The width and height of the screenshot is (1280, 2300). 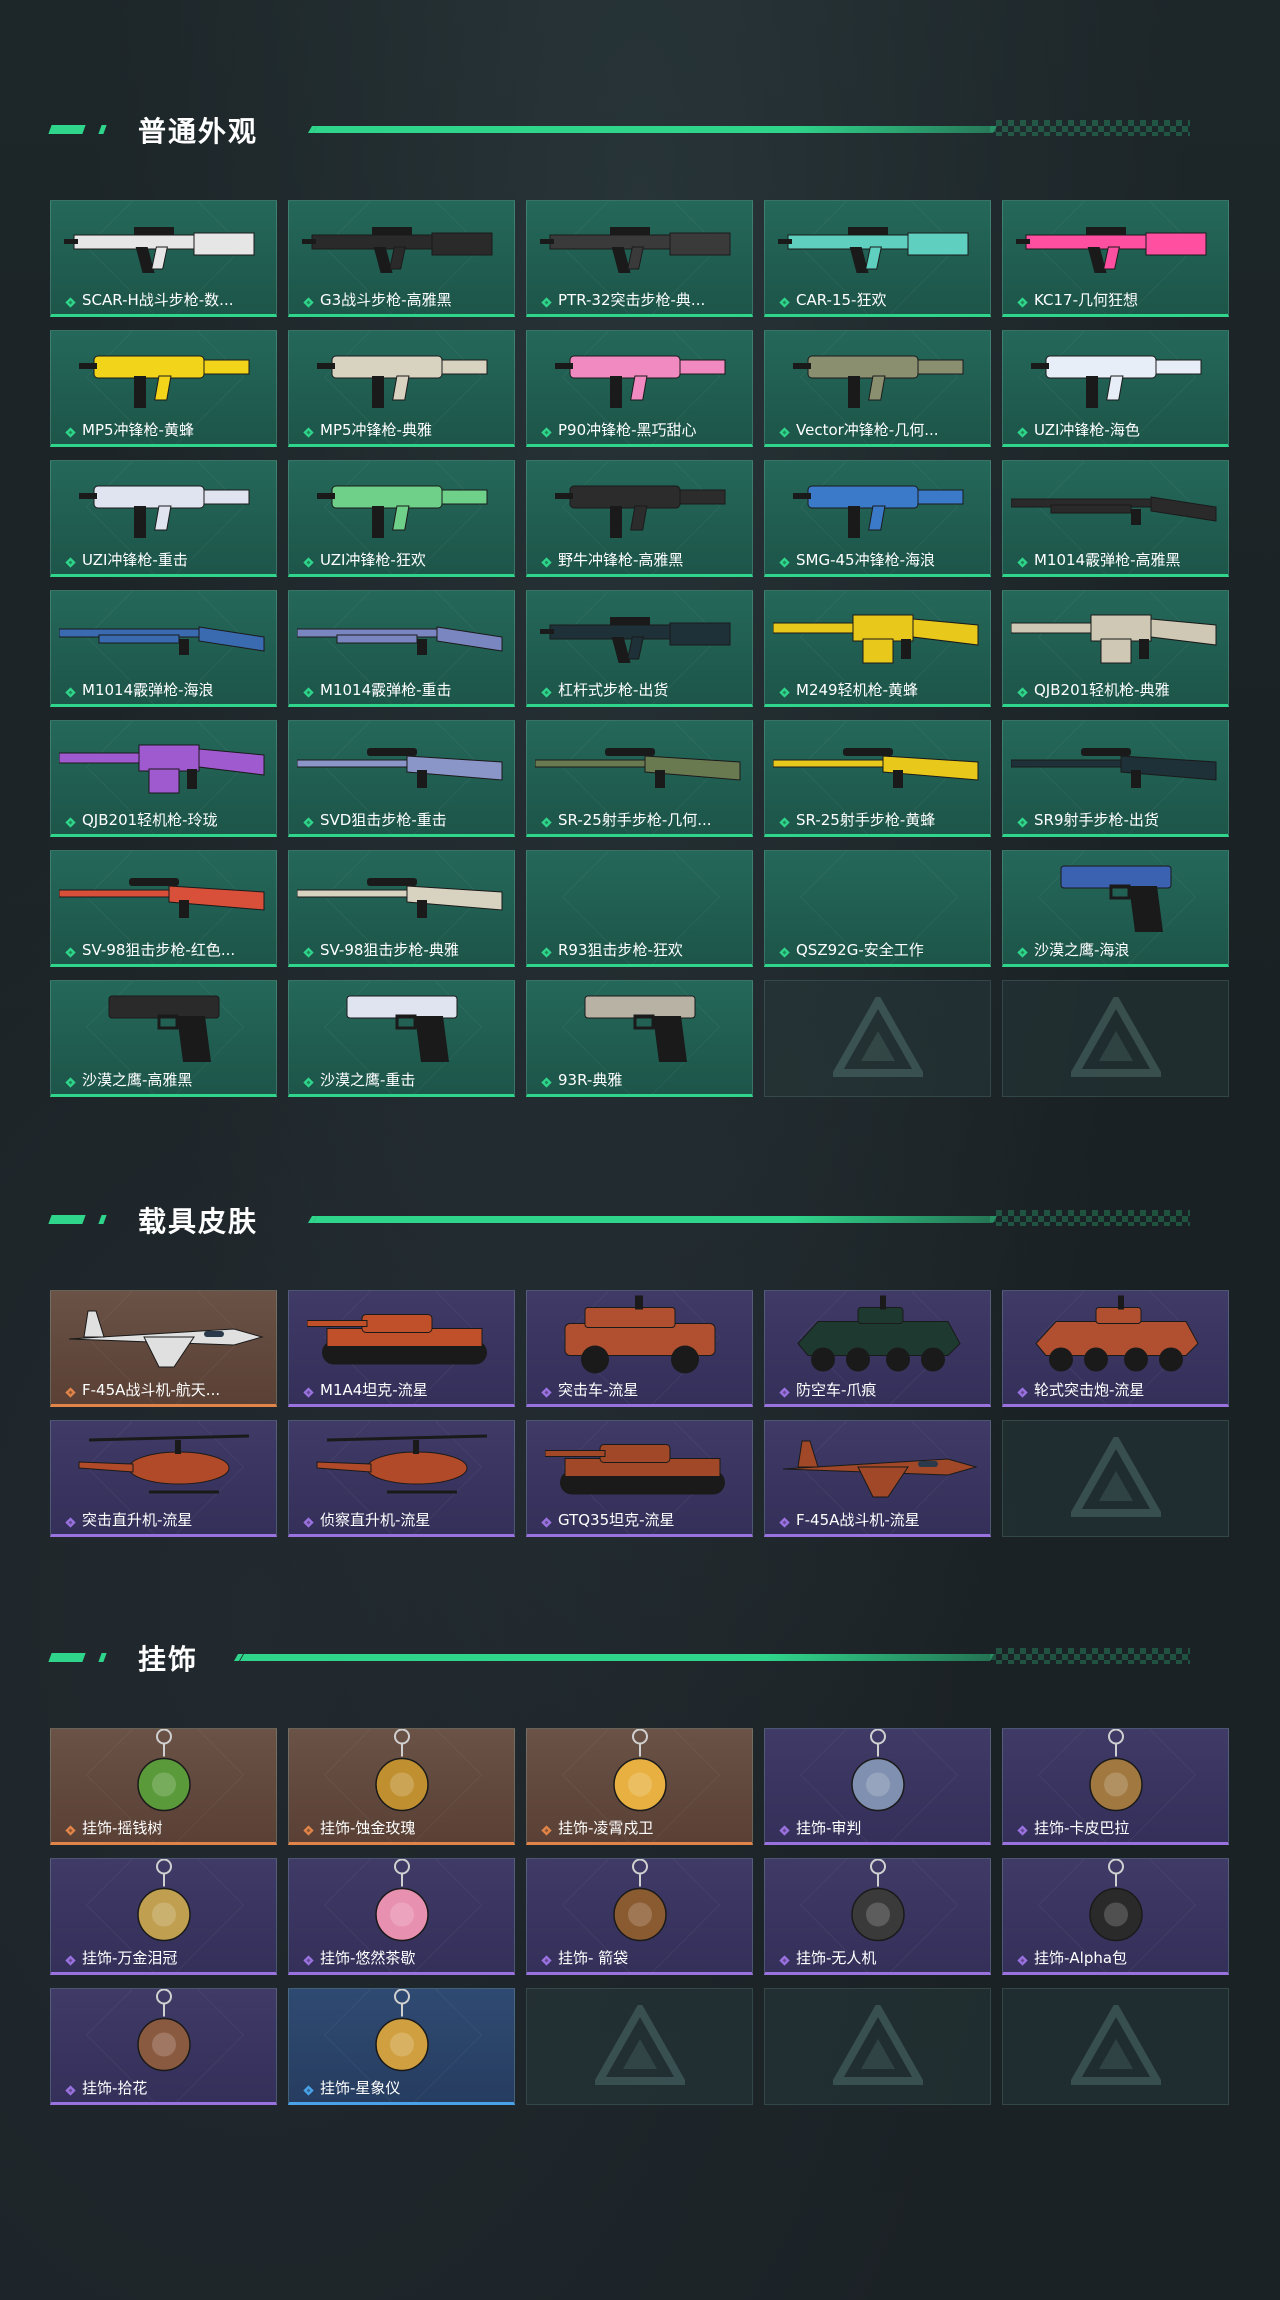 I want to click on item-card: M249轻机枪-黄蜂, so click(x=877, y=648).